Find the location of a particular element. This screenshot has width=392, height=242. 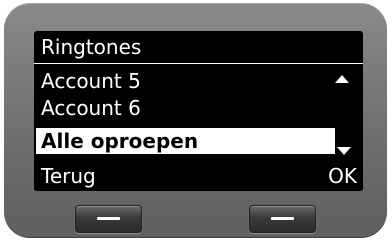

right-display-key is located at coordinates (282, 219).